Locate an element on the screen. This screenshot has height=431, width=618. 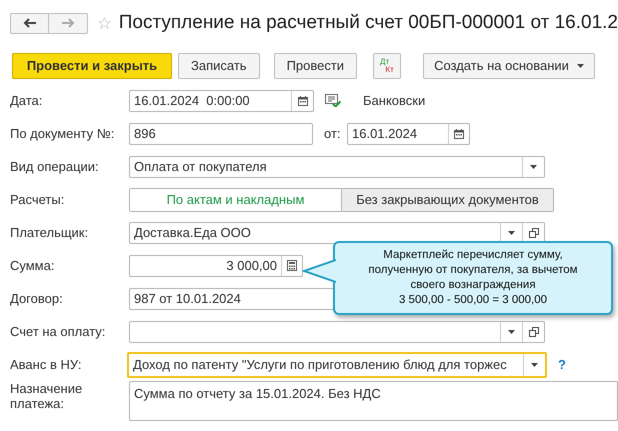
field-label: Договор: is located at coordinates (37, 298).